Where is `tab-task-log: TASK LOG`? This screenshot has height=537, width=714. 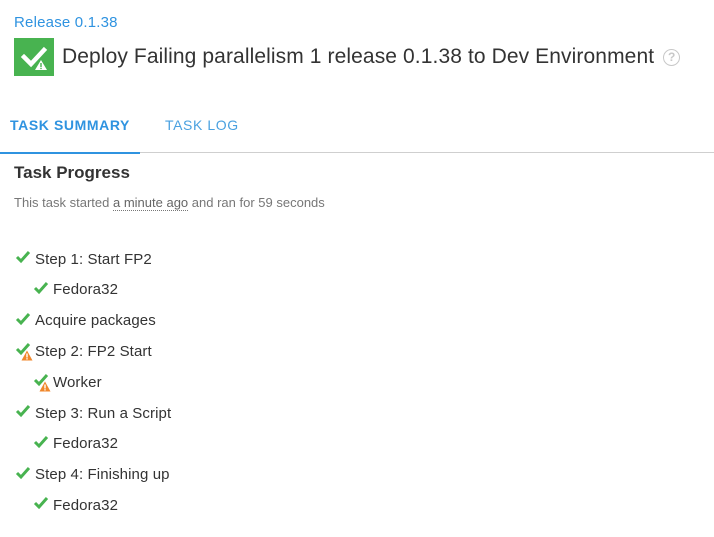 tab-task-log: TASK LOG is located at coordinates (202, 125).